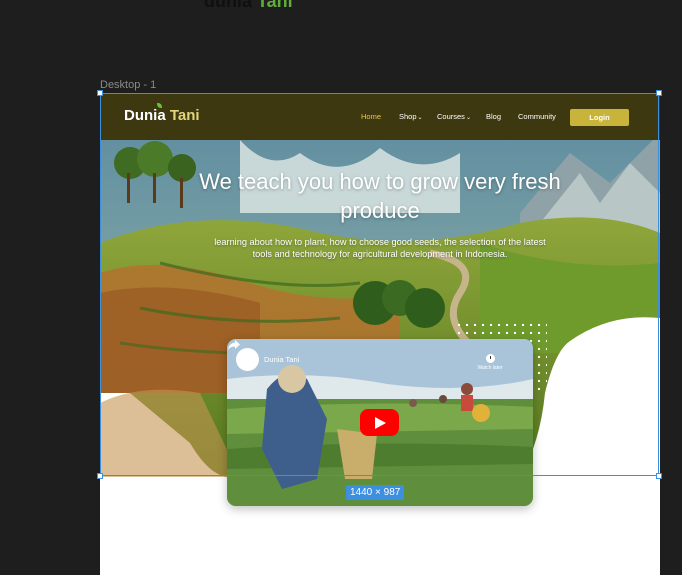  What do you see at coordinates (375, 492) in the screenshot?
I see `frame-size-badge: 1440 × 987` at bounding box center [375, 492].